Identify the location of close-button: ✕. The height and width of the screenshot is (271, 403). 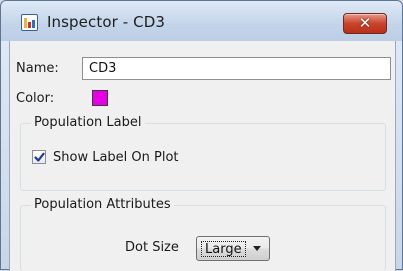
(365, 23).